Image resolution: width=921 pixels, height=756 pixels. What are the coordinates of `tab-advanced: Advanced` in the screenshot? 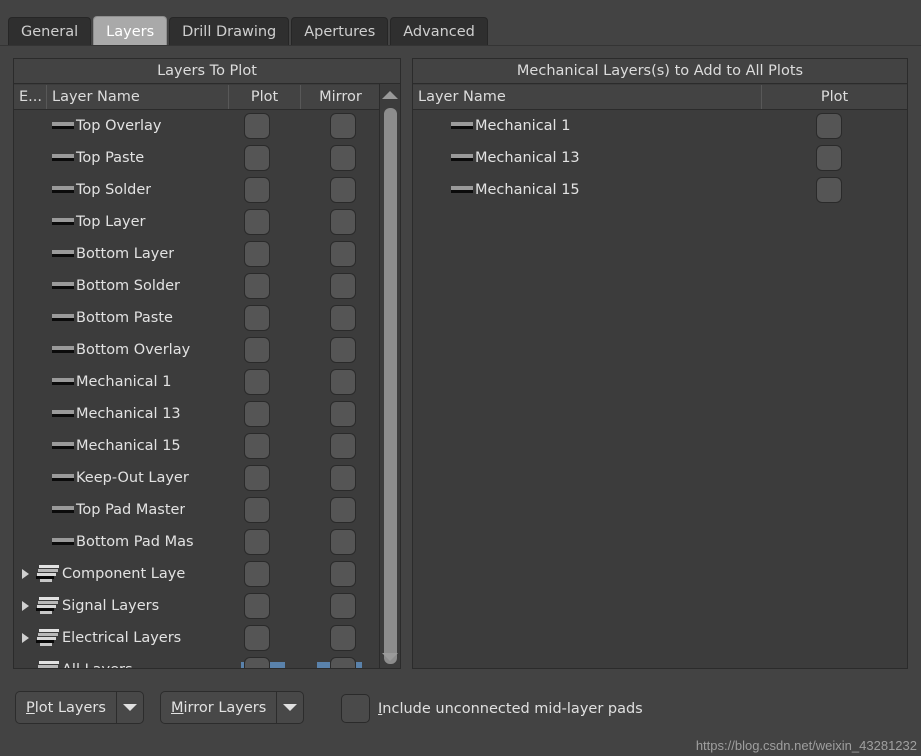 It's located at (439, 31).